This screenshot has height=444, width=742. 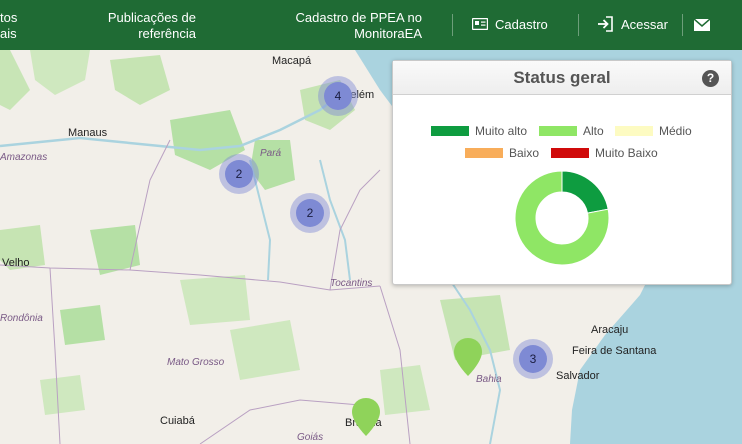 What do you see at coordinates (524, 153) in the screenshot?
I see `legend-label: Baixo` at bounding box center [524, 153].